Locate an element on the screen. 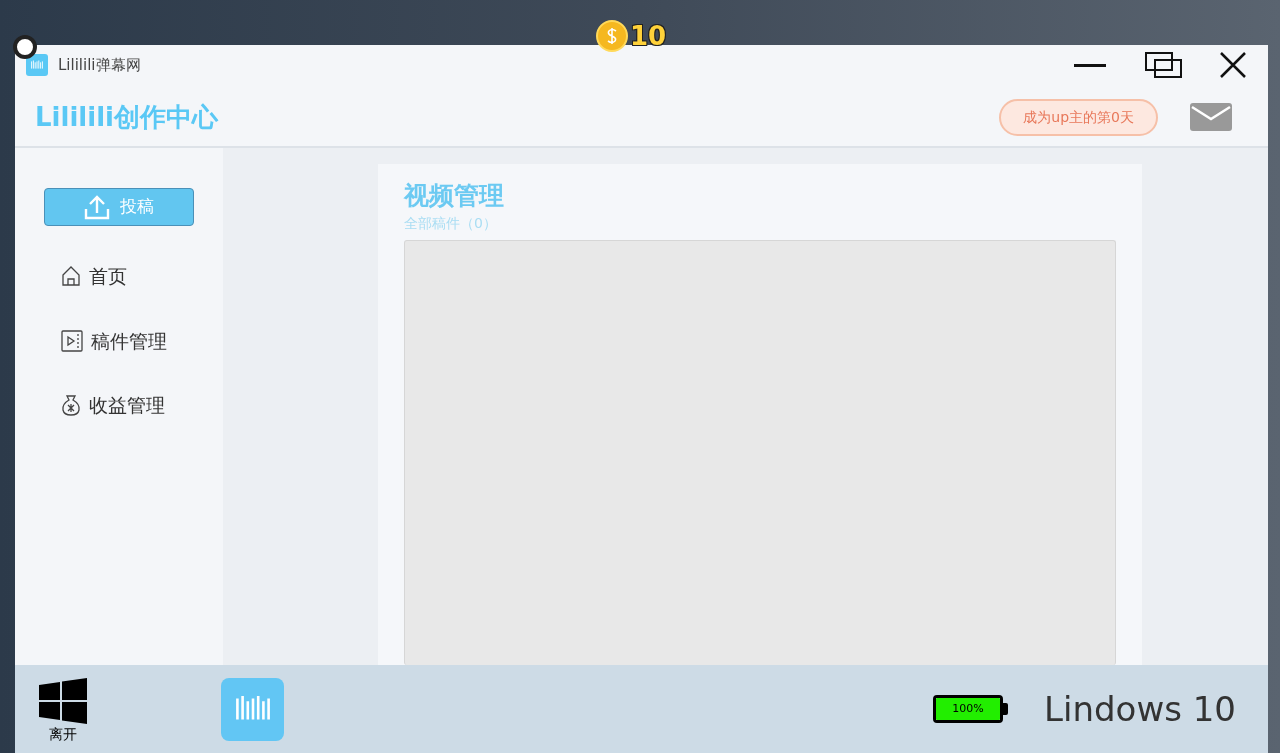  start-button: 离开 is located at coordinates (63, 709).